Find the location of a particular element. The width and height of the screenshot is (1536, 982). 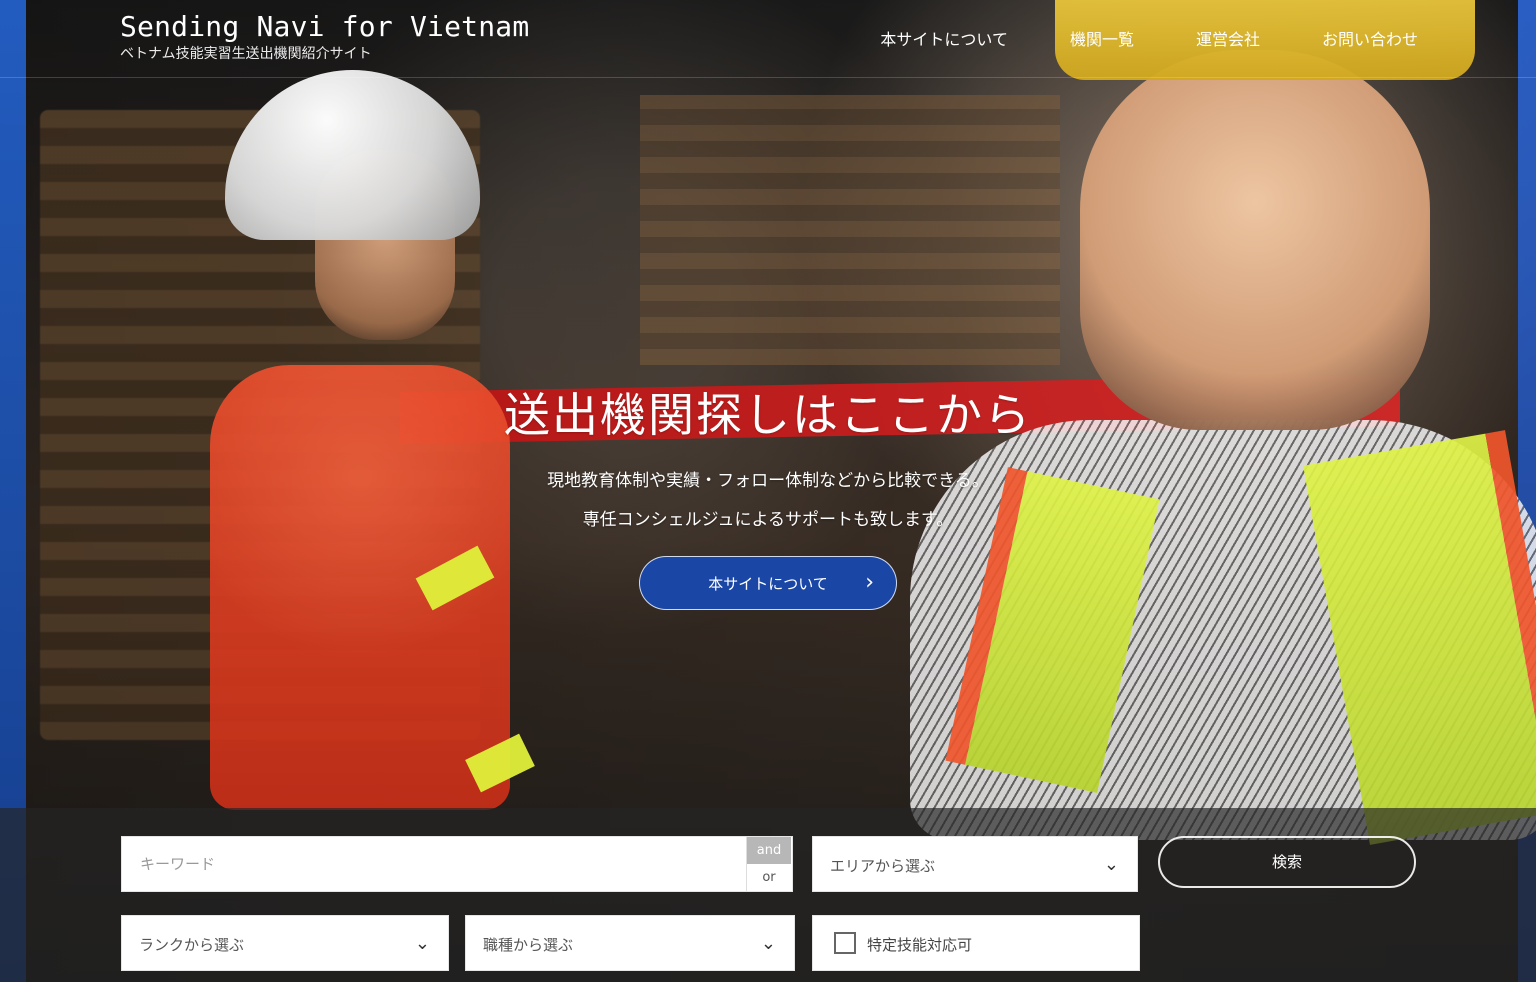

about-site-button: 本サイトについて › is located at coordinates (768, 583).